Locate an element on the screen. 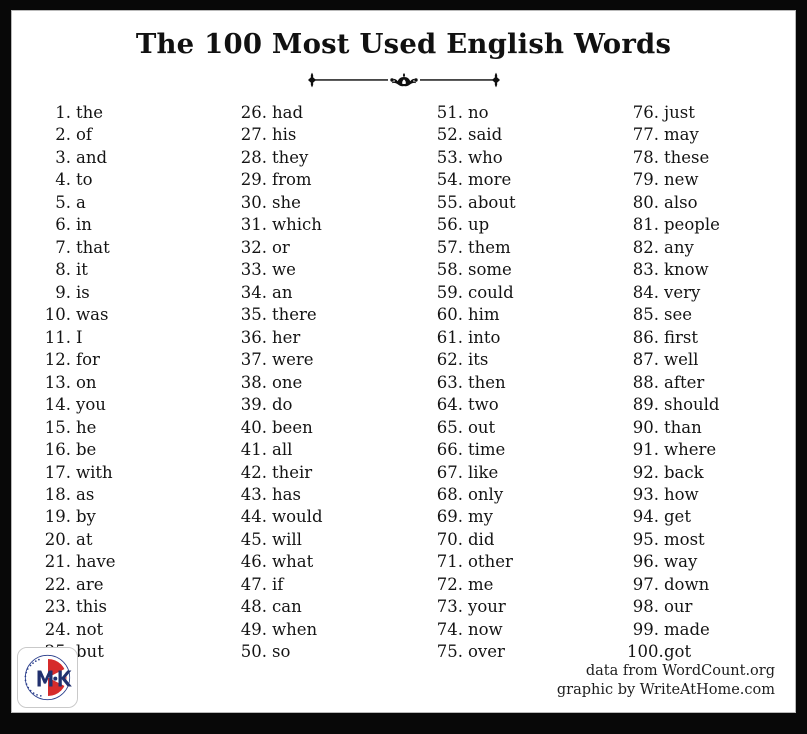  word-rank: 36. is located at coordinates (253, 337).